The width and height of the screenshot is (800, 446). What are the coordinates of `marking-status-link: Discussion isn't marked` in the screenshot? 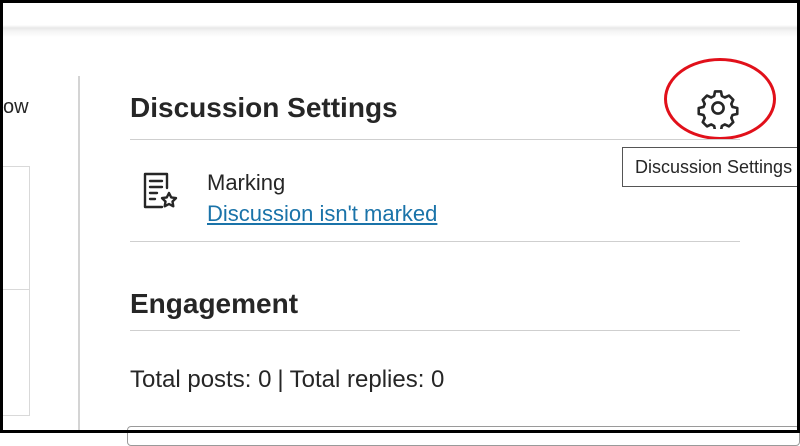 It's located at (322, 214).